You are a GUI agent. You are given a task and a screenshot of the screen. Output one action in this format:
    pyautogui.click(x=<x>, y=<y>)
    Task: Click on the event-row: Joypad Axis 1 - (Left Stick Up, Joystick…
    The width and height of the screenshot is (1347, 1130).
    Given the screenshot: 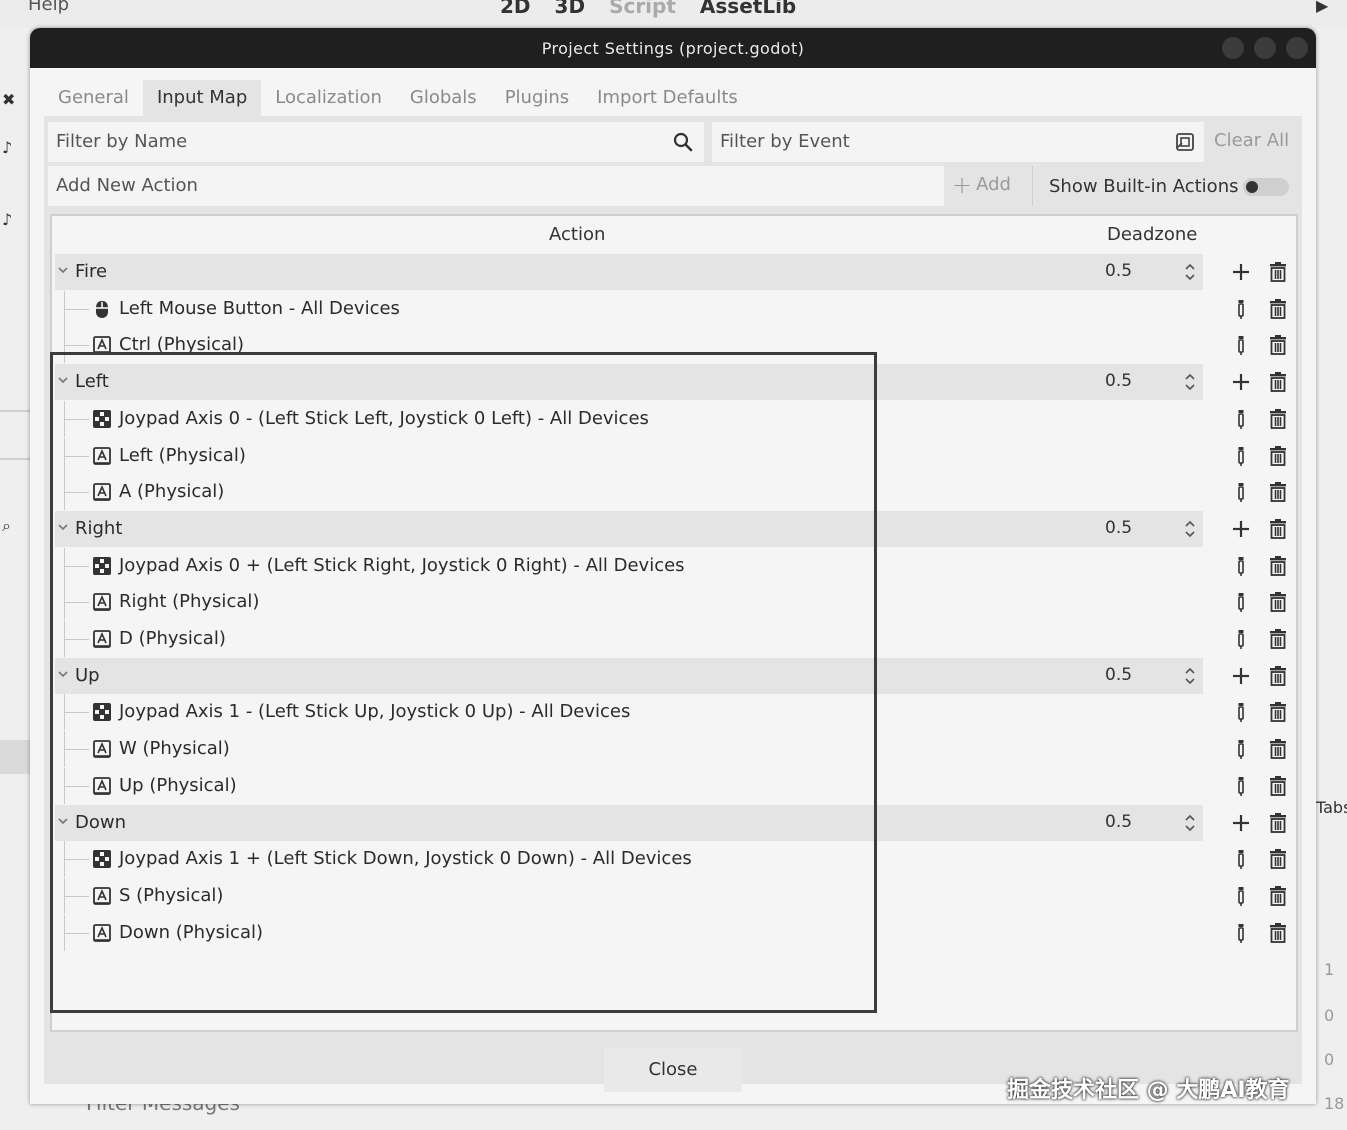 What is the action you would take?
    pyautogui.click(x=674, y=712)
    